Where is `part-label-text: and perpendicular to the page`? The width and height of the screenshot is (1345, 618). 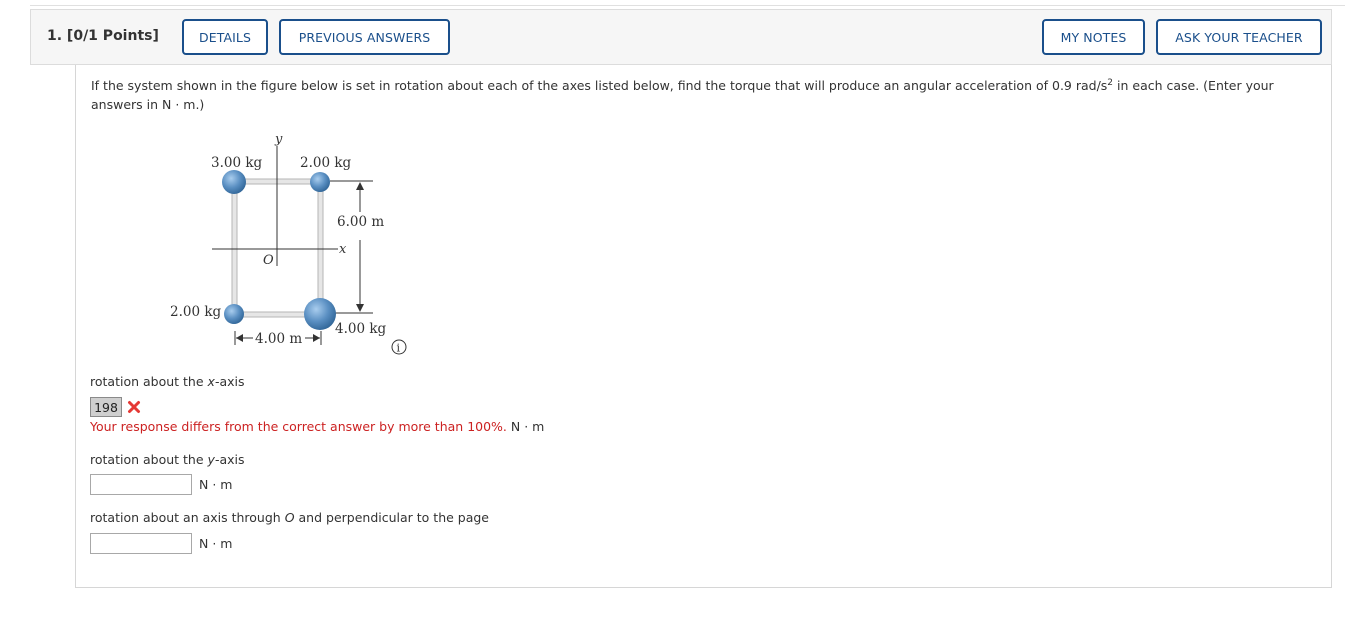 part-label-text: and perpendicular to the page is located at coordinates (391, 517).